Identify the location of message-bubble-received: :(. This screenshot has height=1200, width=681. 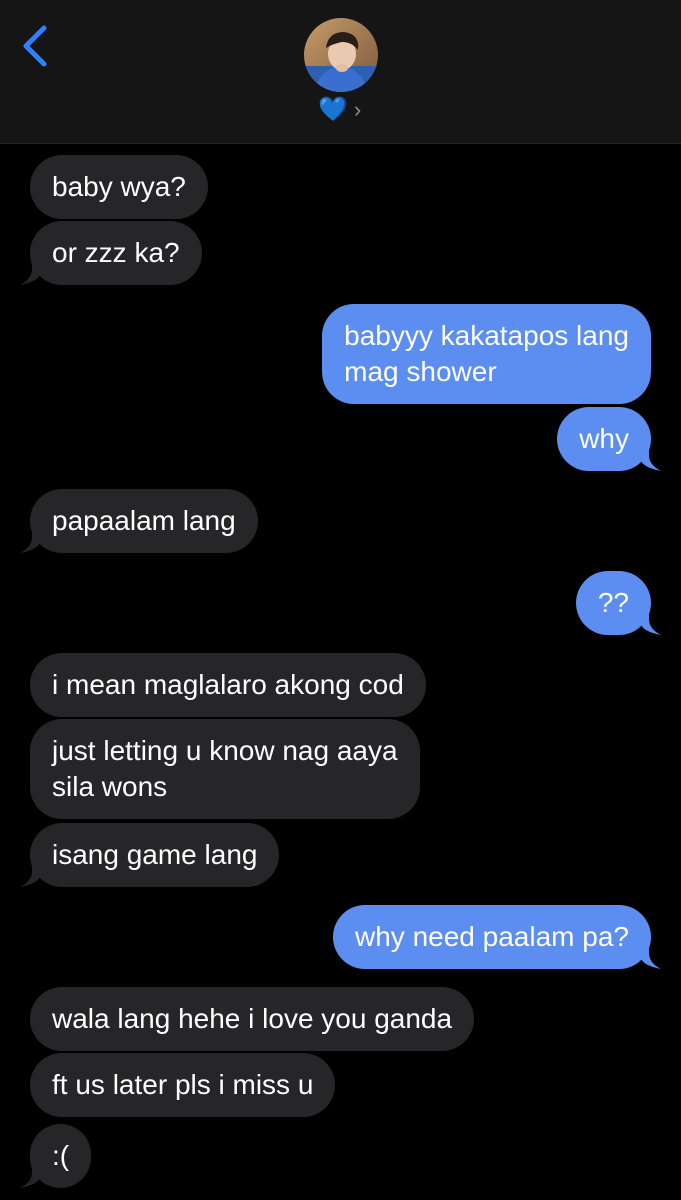
(56, 1156).